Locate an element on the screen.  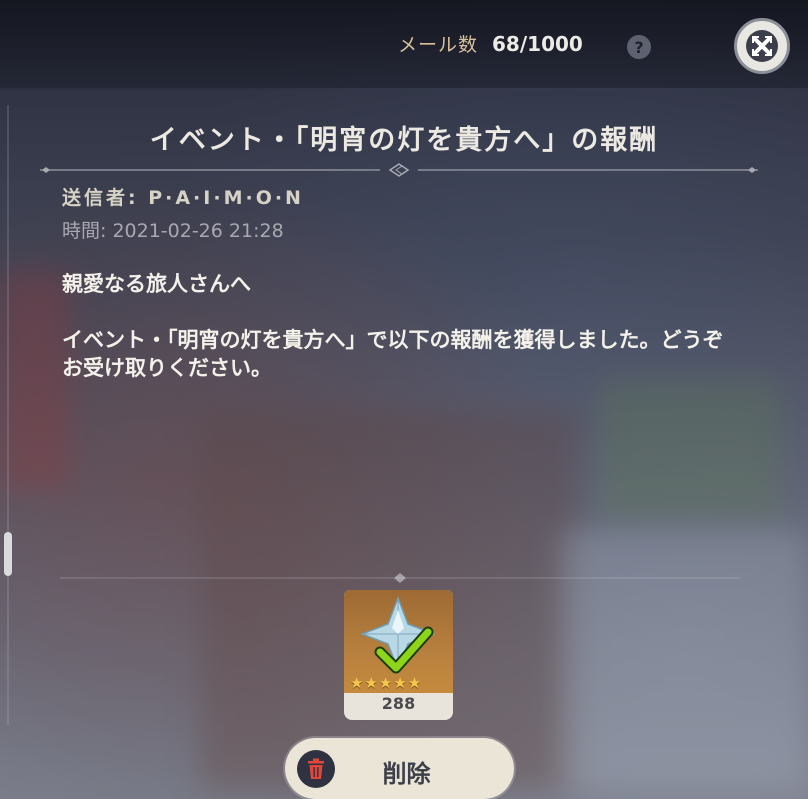
mail-time: 時間: 2021-02-26 21:28 is located at coordinates (173, 231).